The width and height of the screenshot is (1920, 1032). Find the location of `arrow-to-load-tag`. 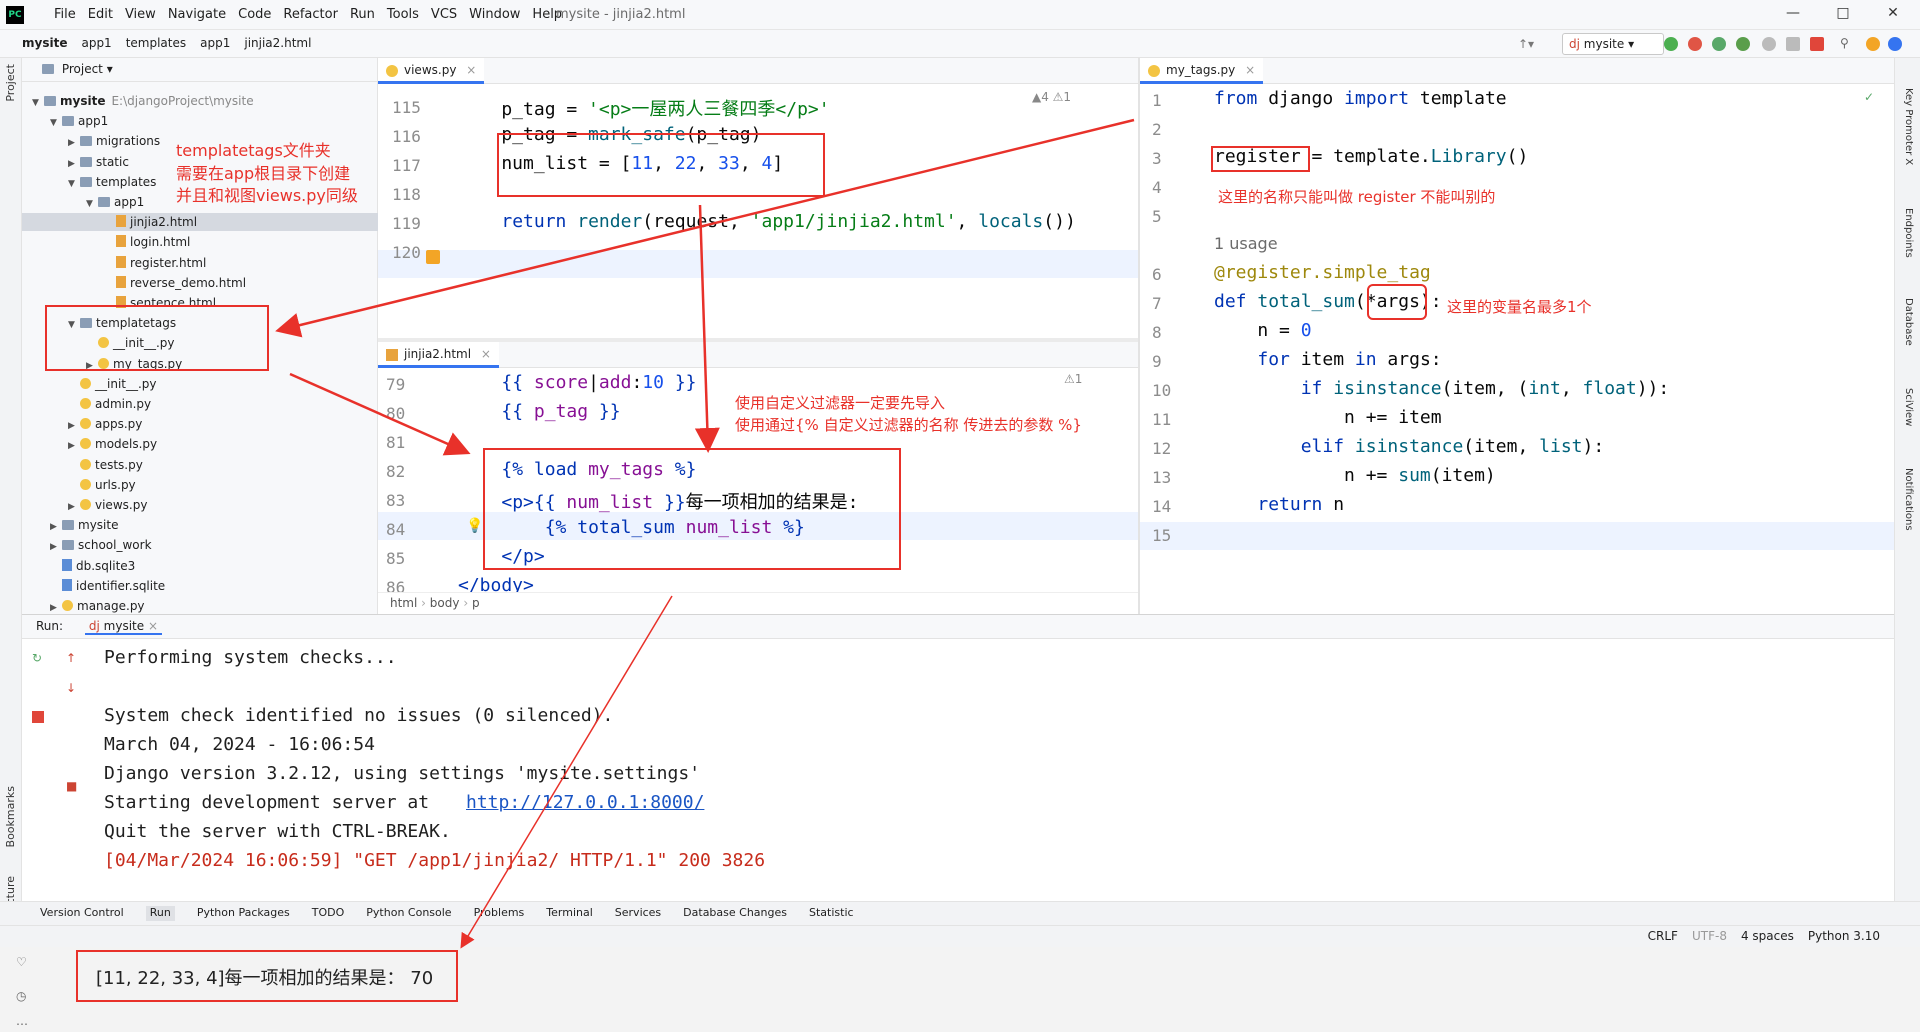

arrow-to-load-tag is located at coordinates (707, 328).